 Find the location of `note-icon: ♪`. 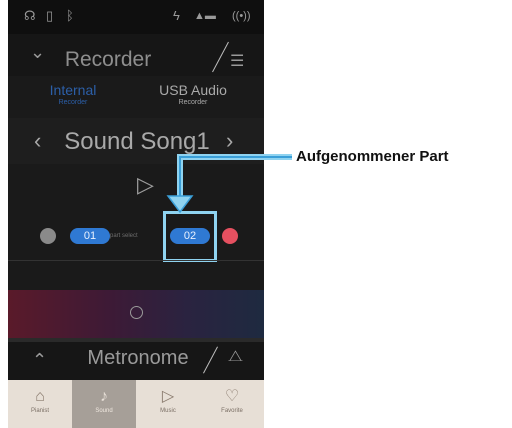

note-icon: ♪ is located at coordinates (104, 396).